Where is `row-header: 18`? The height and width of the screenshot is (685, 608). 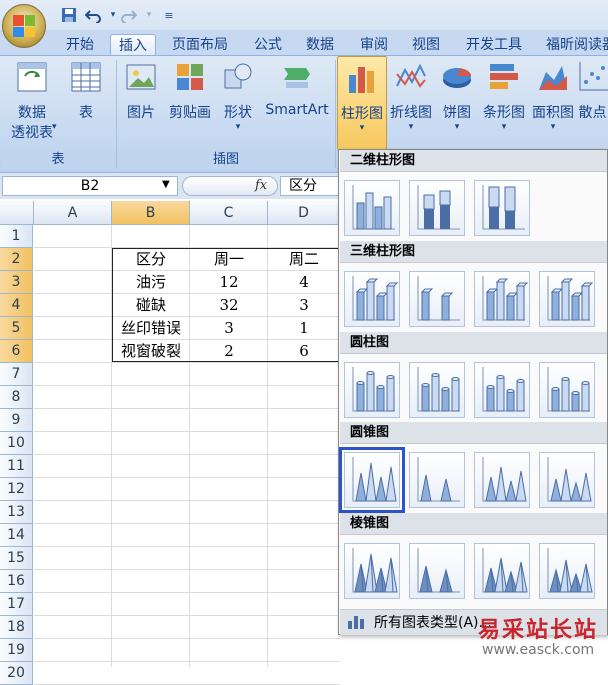
row-header: 18 is located at coordinates (16, 627).